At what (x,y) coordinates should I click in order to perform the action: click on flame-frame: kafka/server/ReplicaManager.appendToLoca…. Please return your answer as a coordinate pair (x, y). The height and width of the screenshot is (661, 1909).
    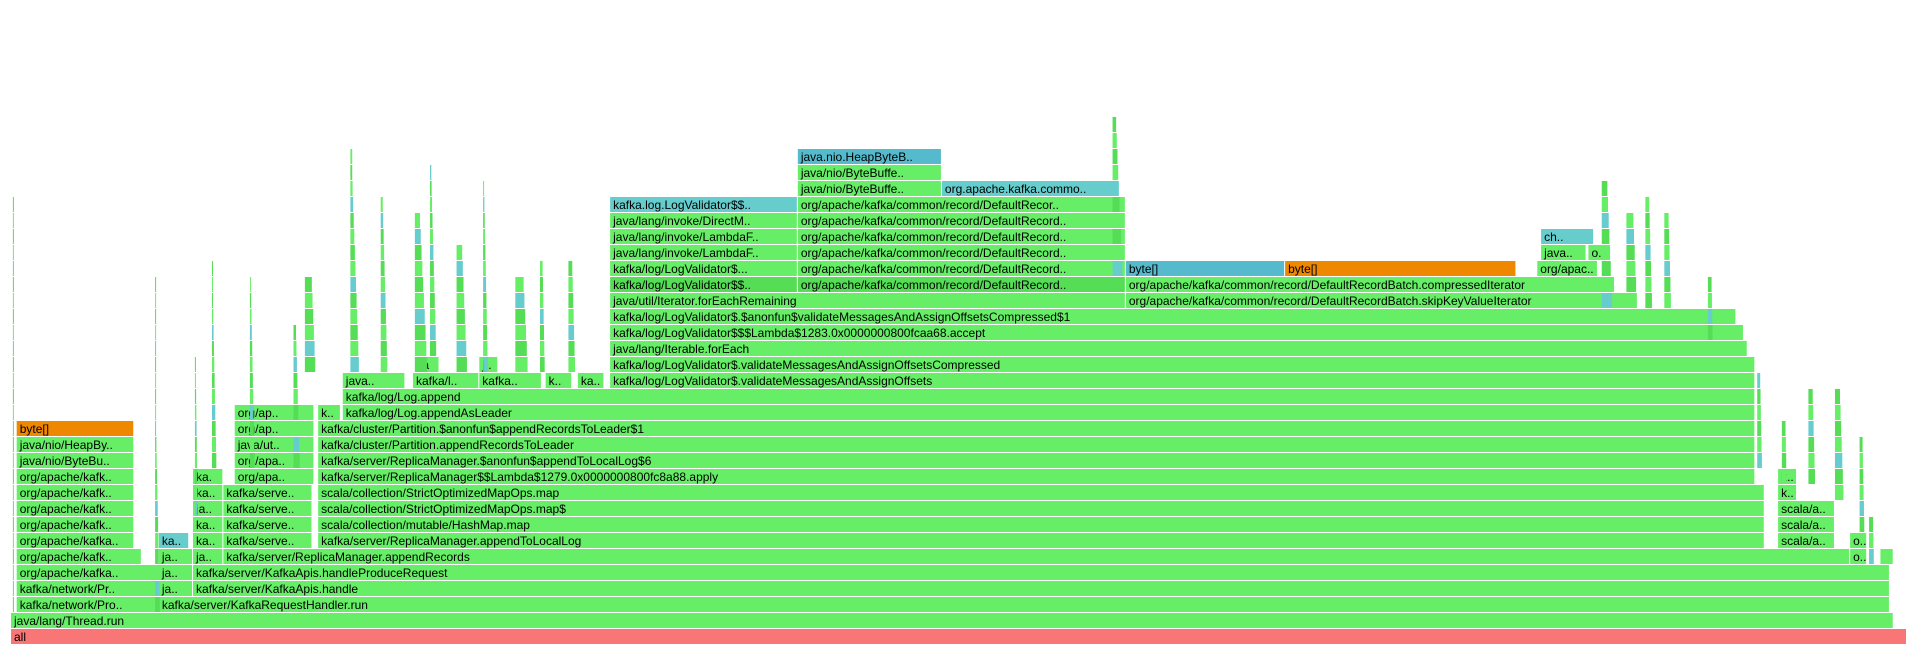
    Looking at the image, I should click on (1041, 540).